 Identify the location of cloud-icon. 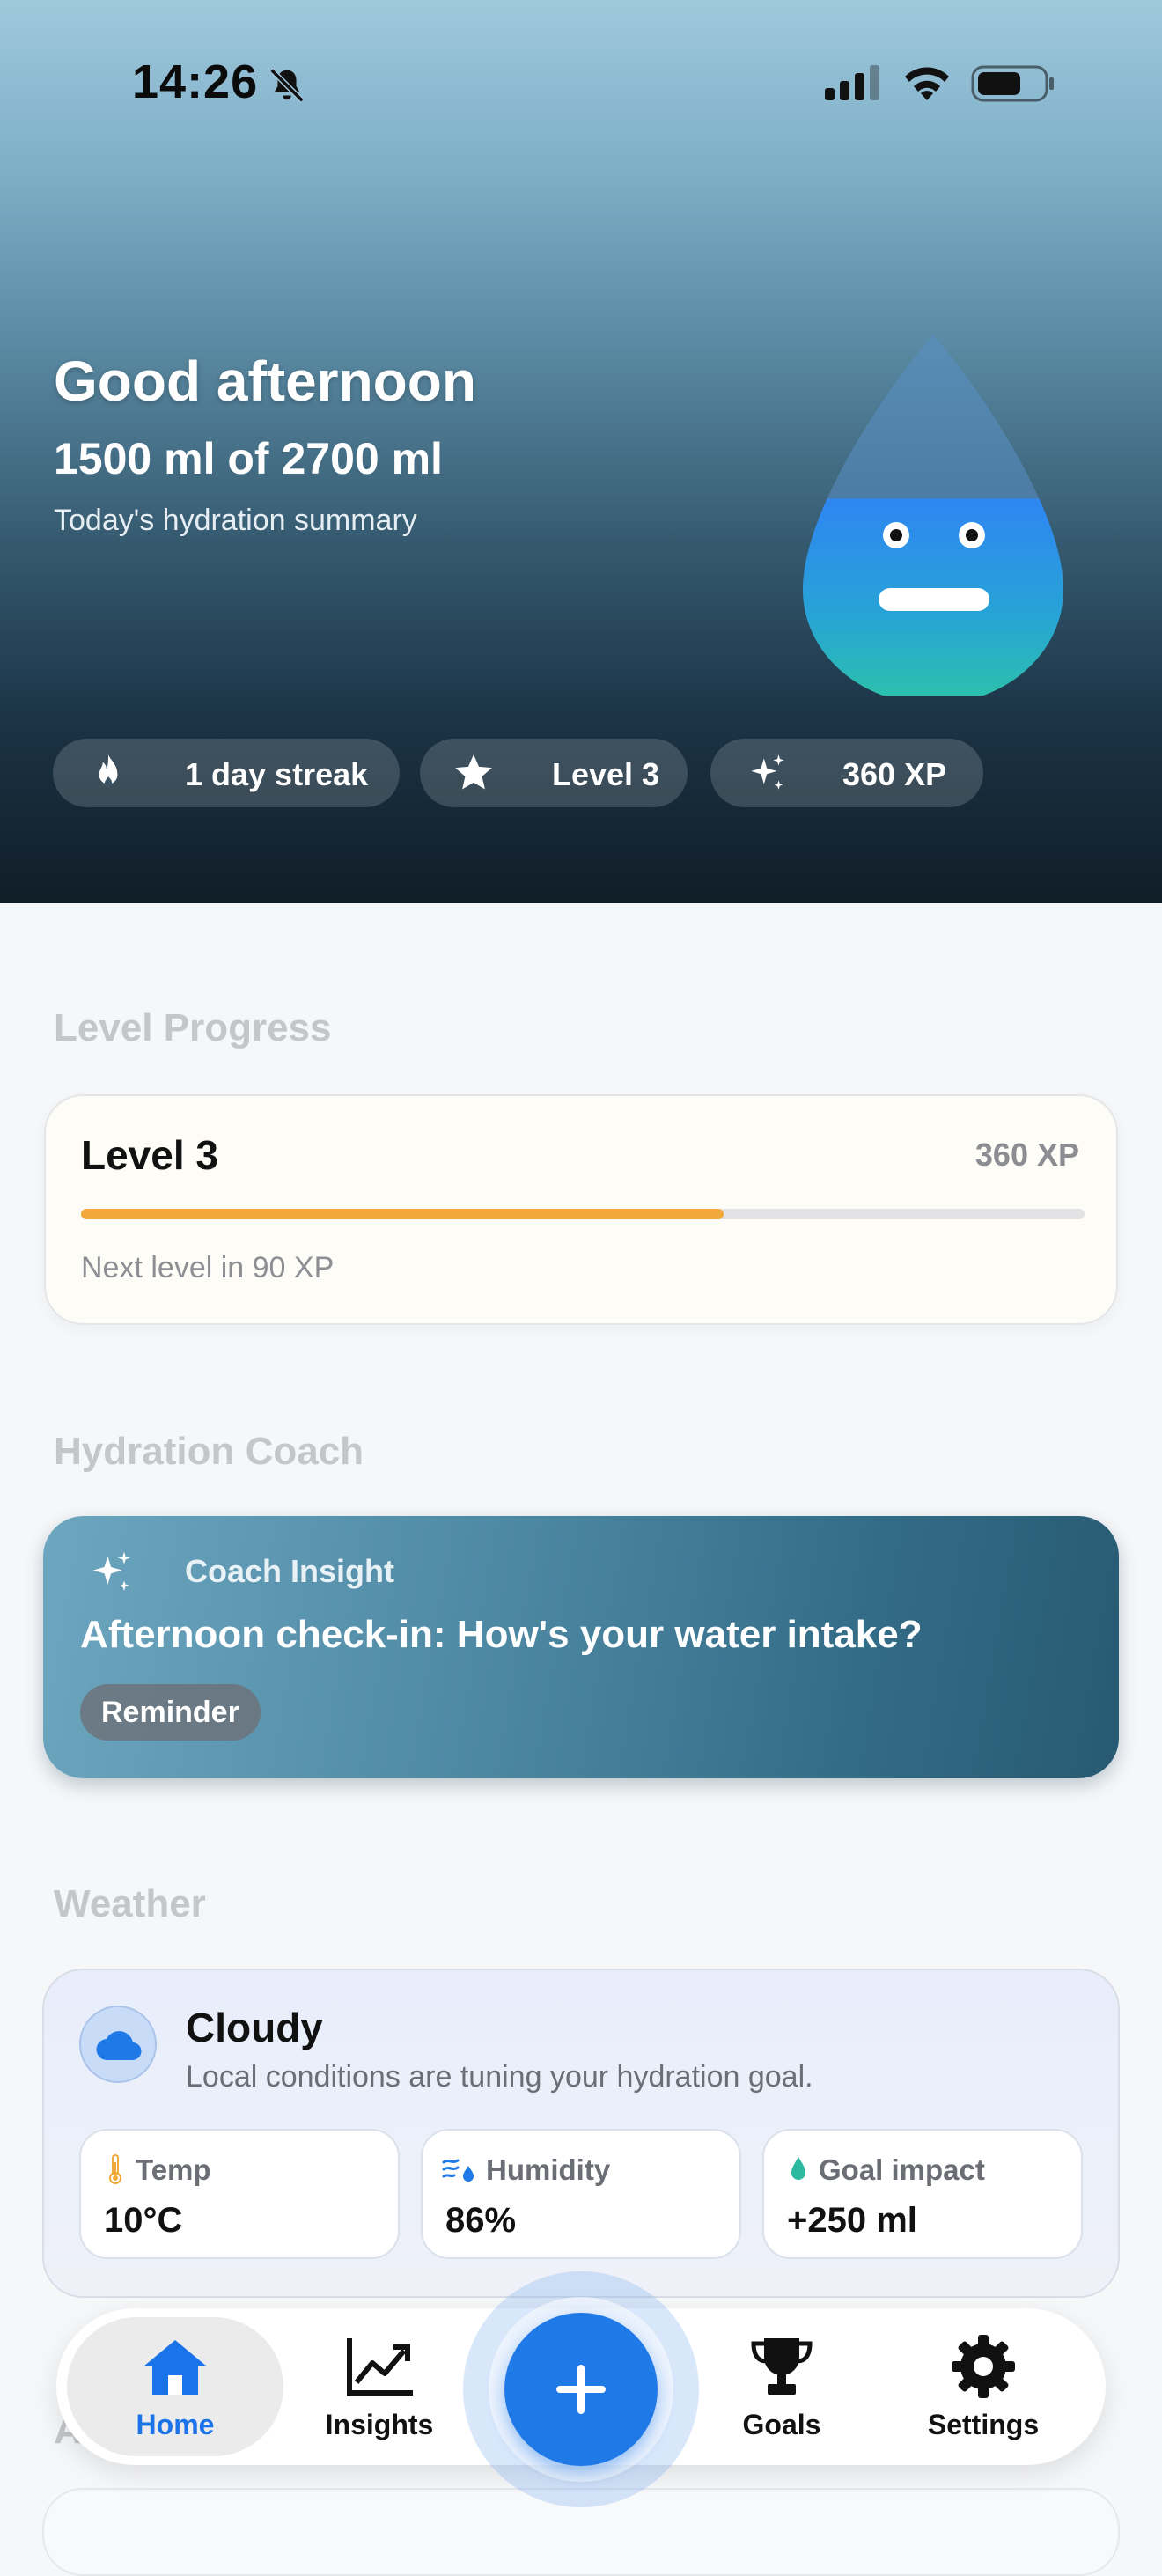
(119, 2046).